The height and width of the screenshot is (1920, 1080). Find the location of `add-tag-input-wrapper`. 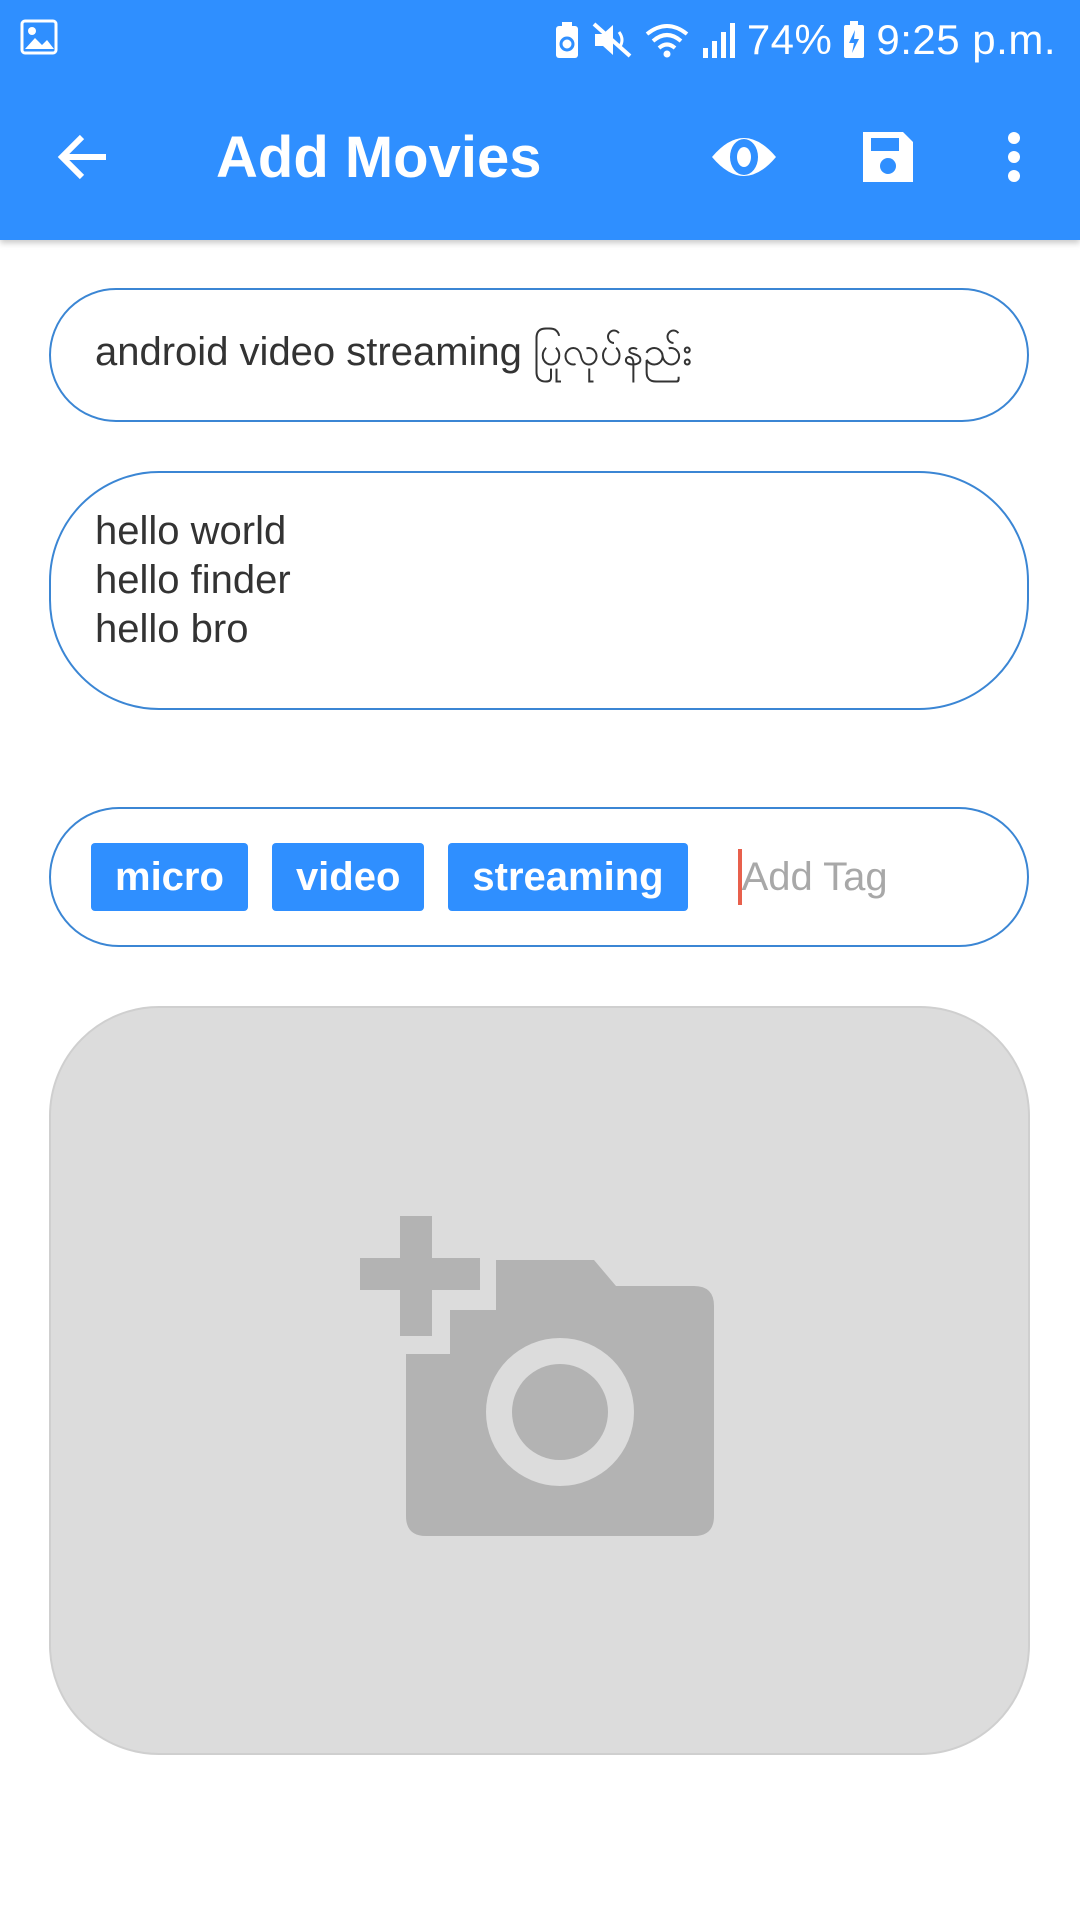

add-tag-input-wrapper is located at coordinates (869, 877).